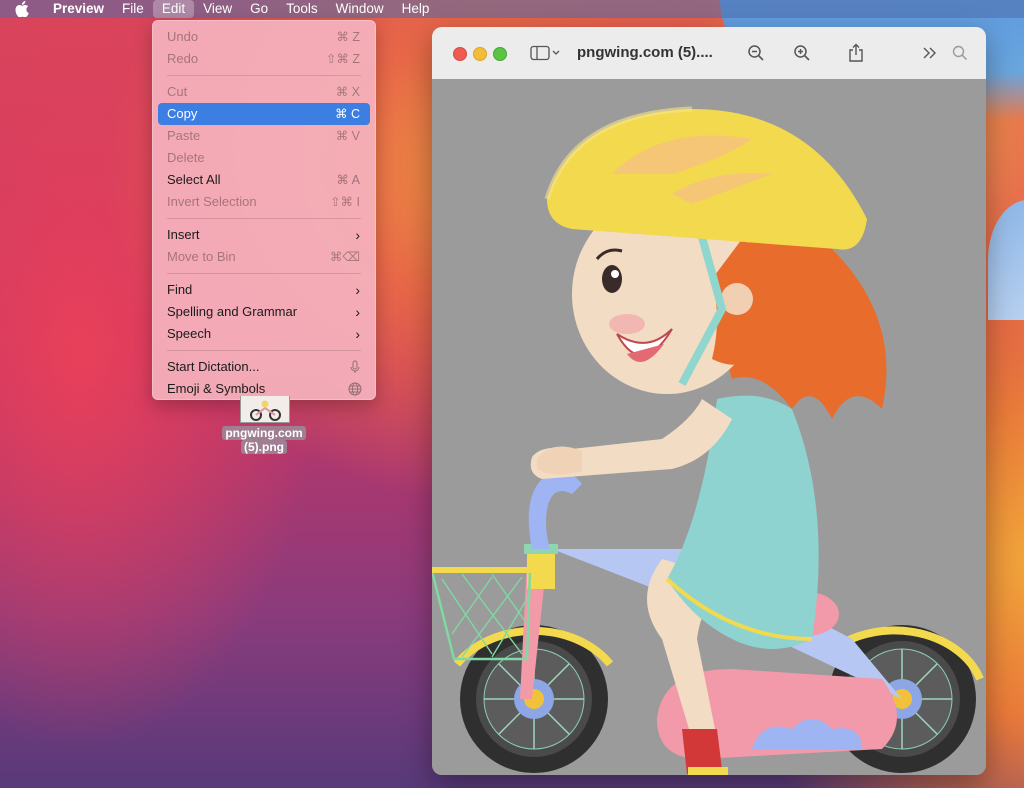 The image size is (1024, 788). I want to click on apple-logo-icon, so click(24, 9).